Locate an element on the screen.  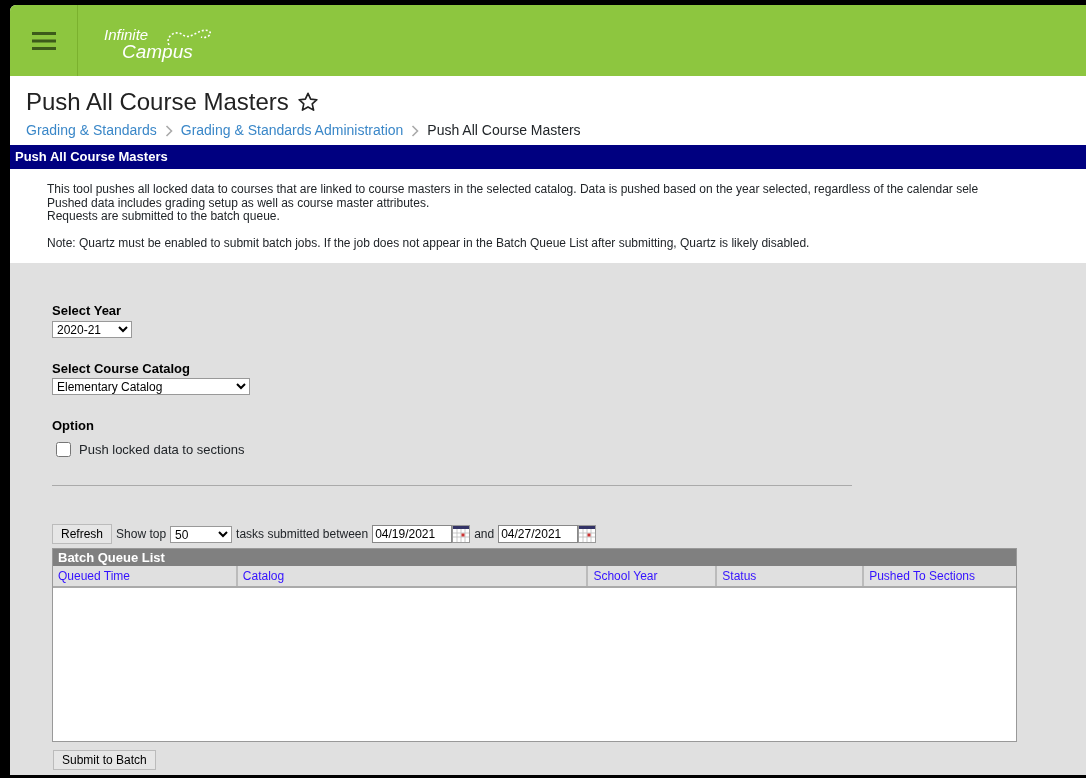
toolbar-text: tasks submitted between is located at coordinates (302, 534).